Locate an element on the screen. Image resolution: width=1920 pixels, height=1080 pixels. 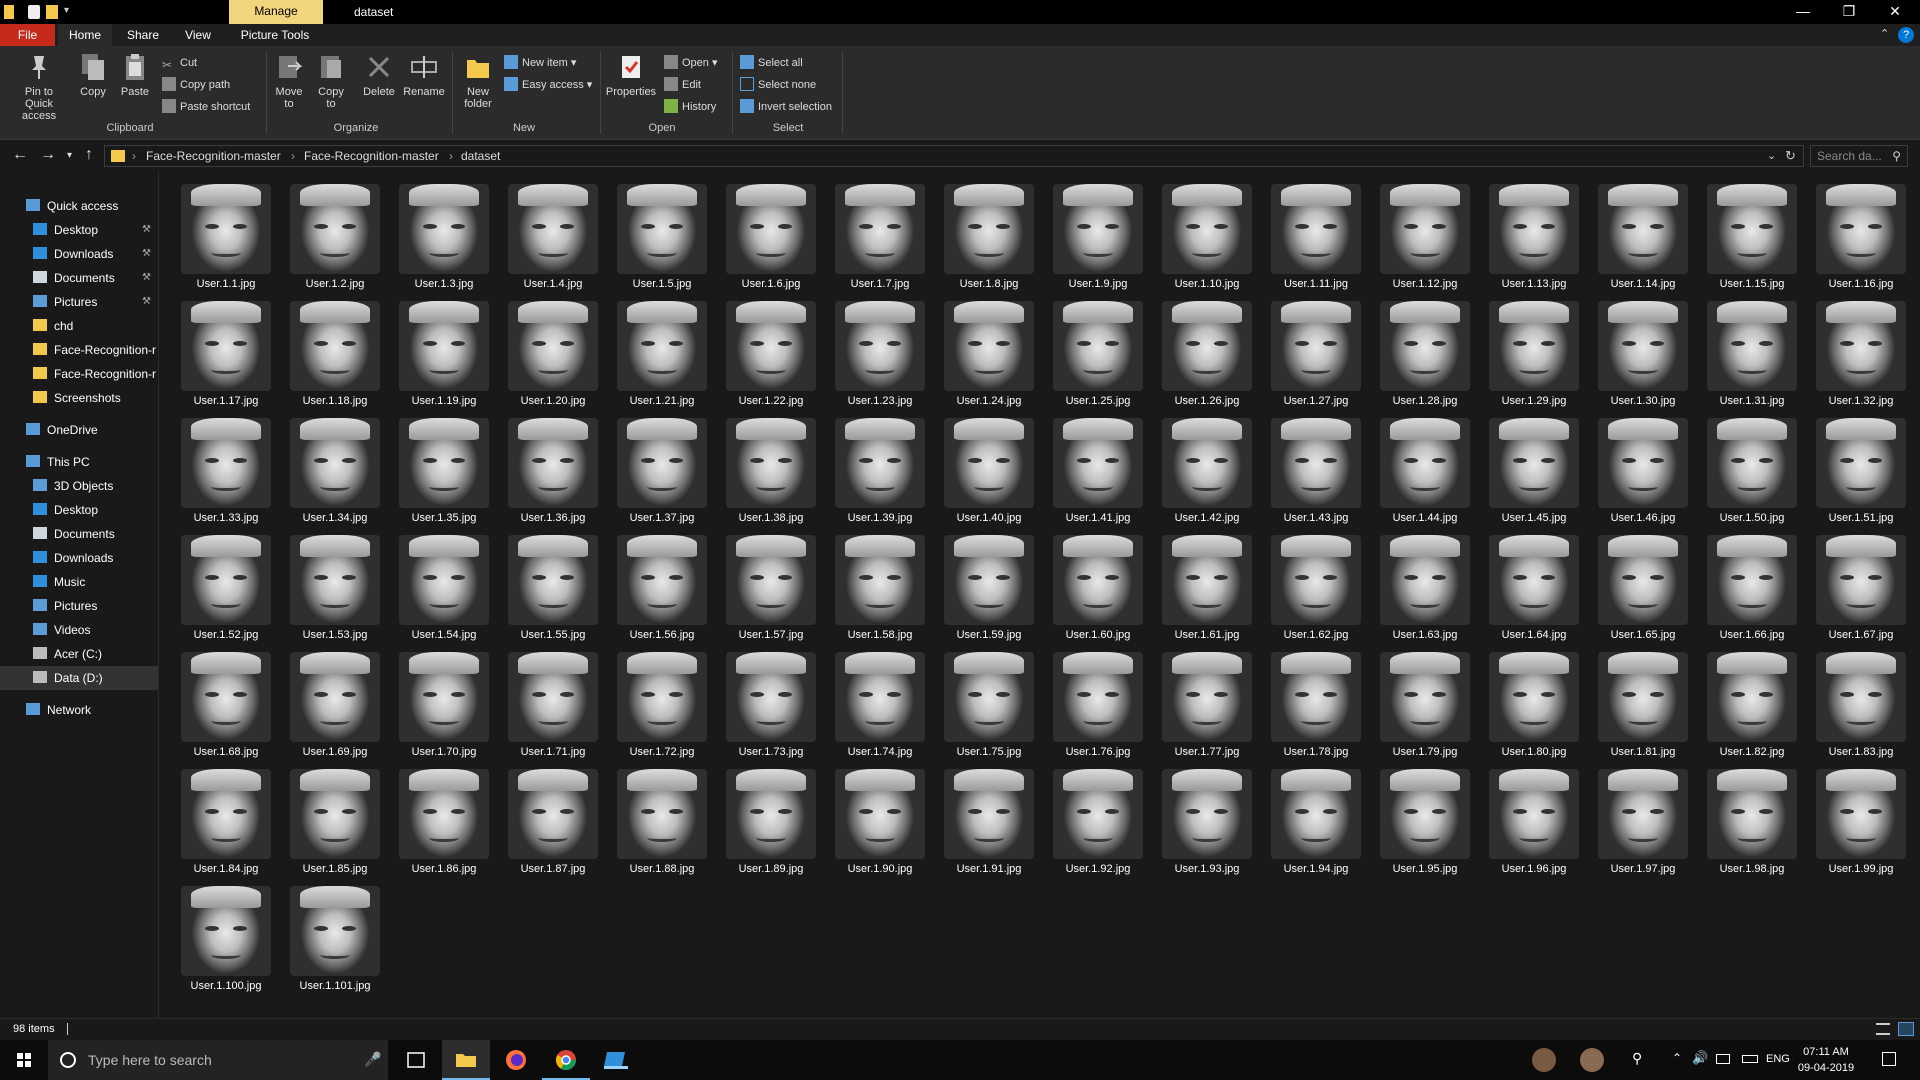
restore-button: ❐ is located at coordinates (1849, 12).